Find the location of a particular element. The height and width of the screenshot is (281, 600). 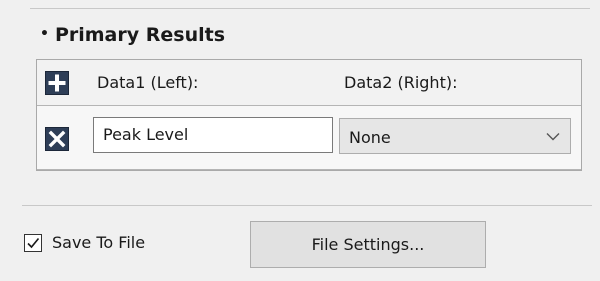

section-title: • Primary Results is located at coordinates (132, 35).